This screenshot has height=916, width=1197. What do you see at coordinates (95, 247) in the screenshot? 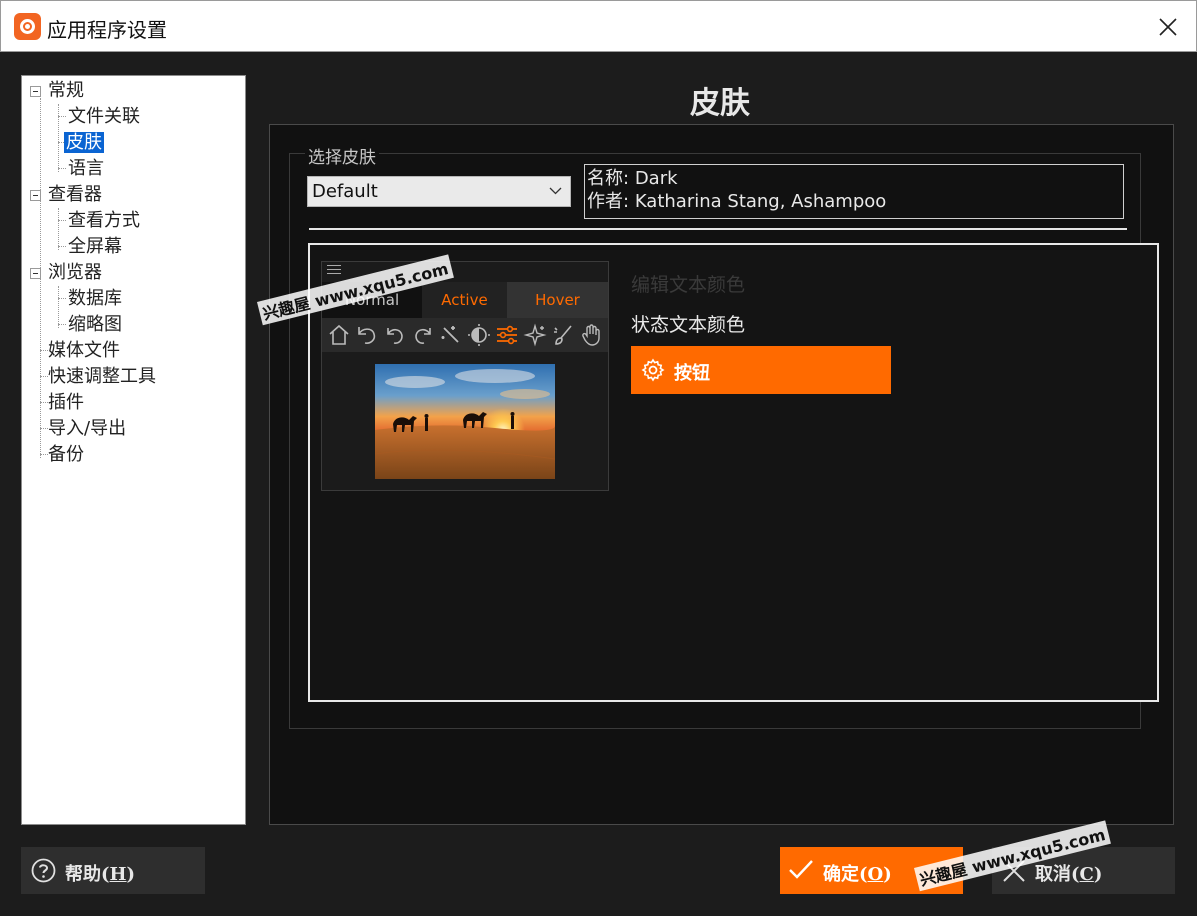
I see `tree-item-fullscreen: 全屏幕` at bounding box center [95, 247].